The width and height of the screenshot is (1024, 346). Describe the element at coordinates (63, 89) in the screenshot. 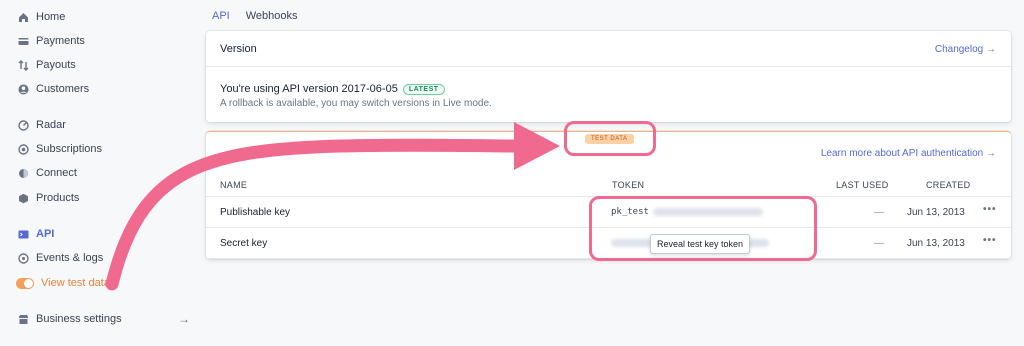

I see `sidebar-item-label: Customers` at that location.